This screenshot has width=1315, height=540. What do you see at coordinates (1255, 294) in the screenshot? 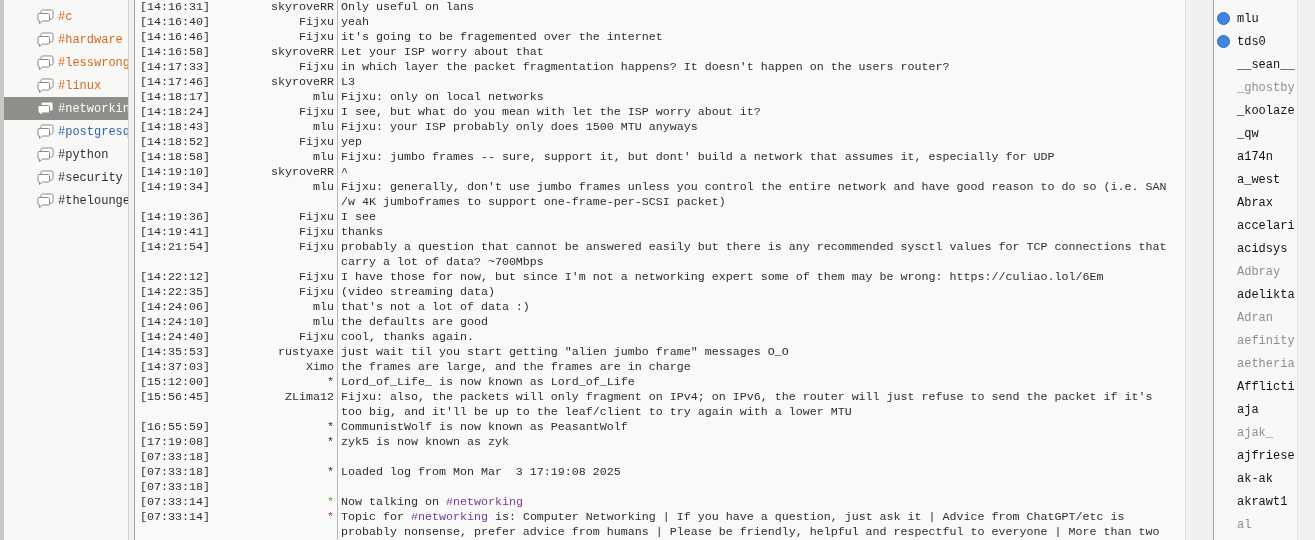
I see `user-item: adelikta` at bounding box center [1255, 294].